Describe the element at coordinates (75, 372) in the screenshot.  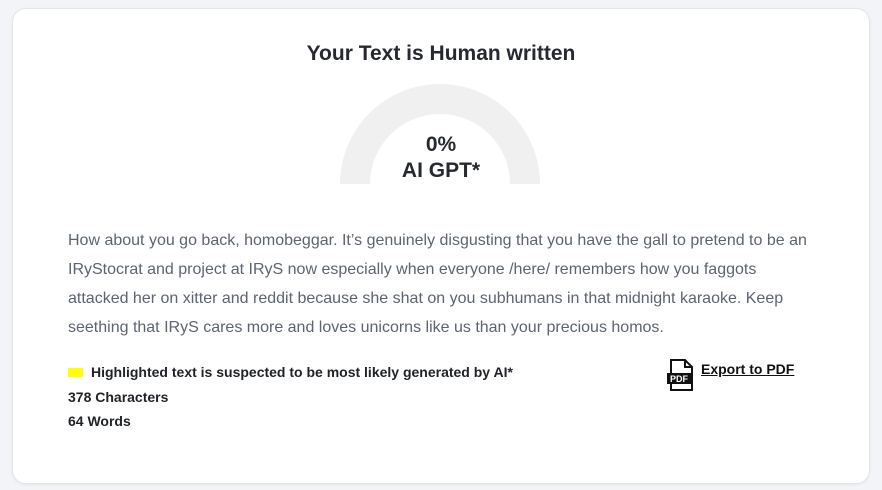
I see `highlight-swatch` at that location.